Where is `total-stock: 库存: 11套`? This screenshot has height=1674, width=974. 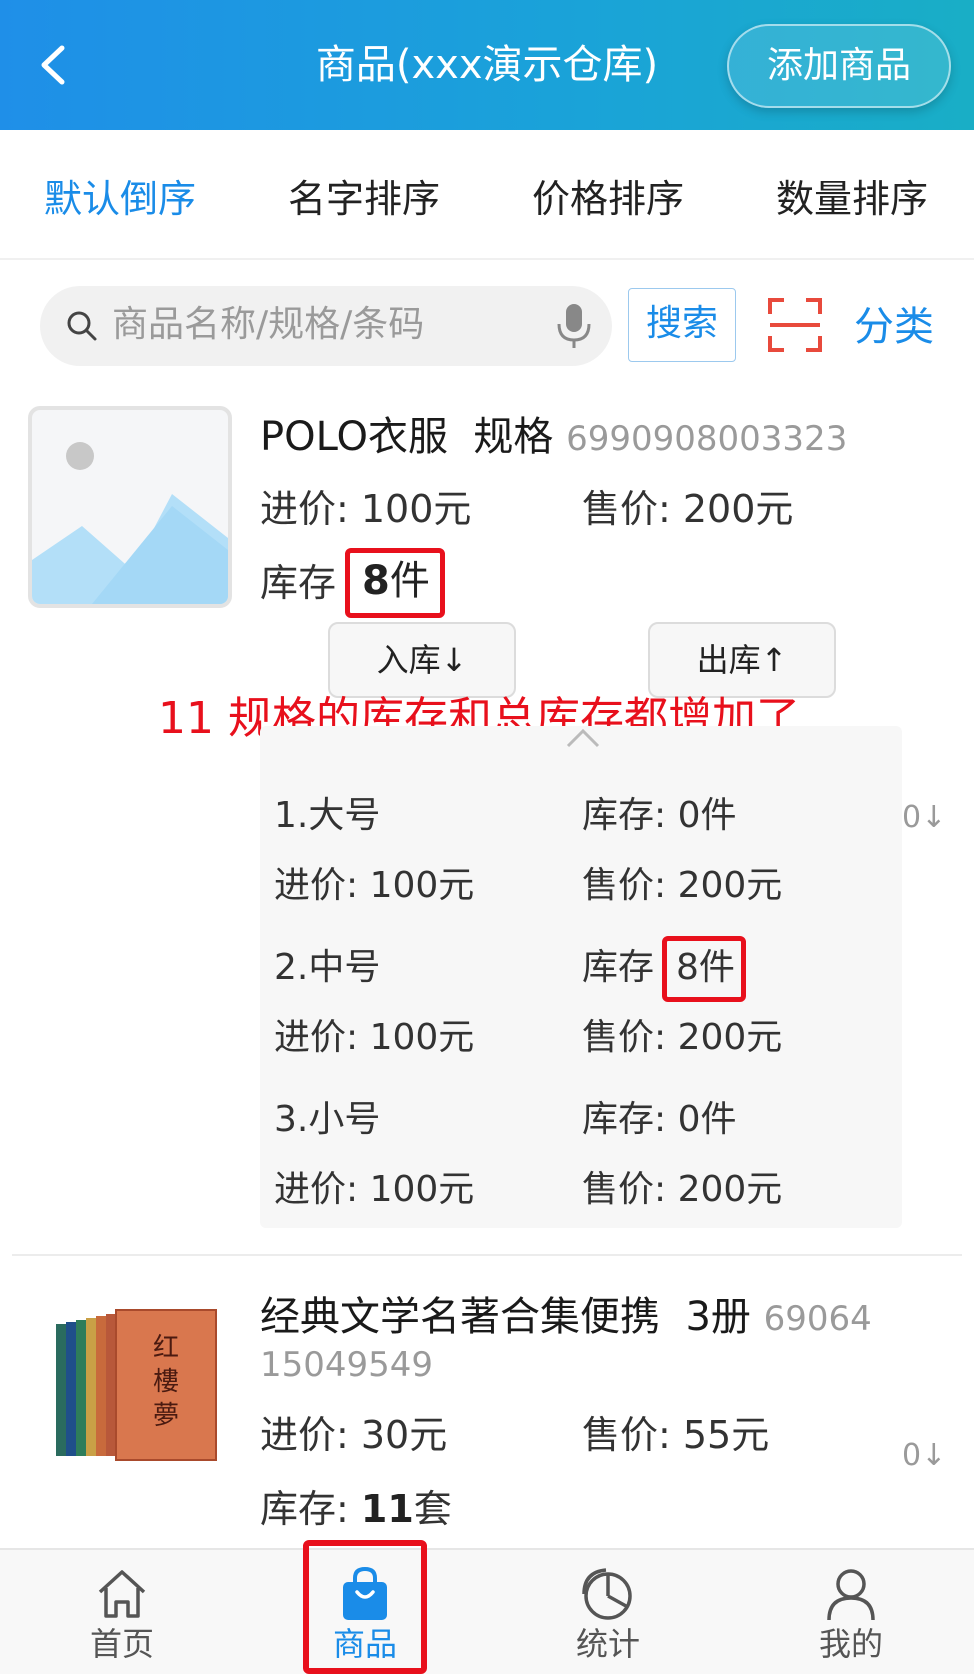
total-stock: 库存: 11套 is located at coordinates (356, 1509).